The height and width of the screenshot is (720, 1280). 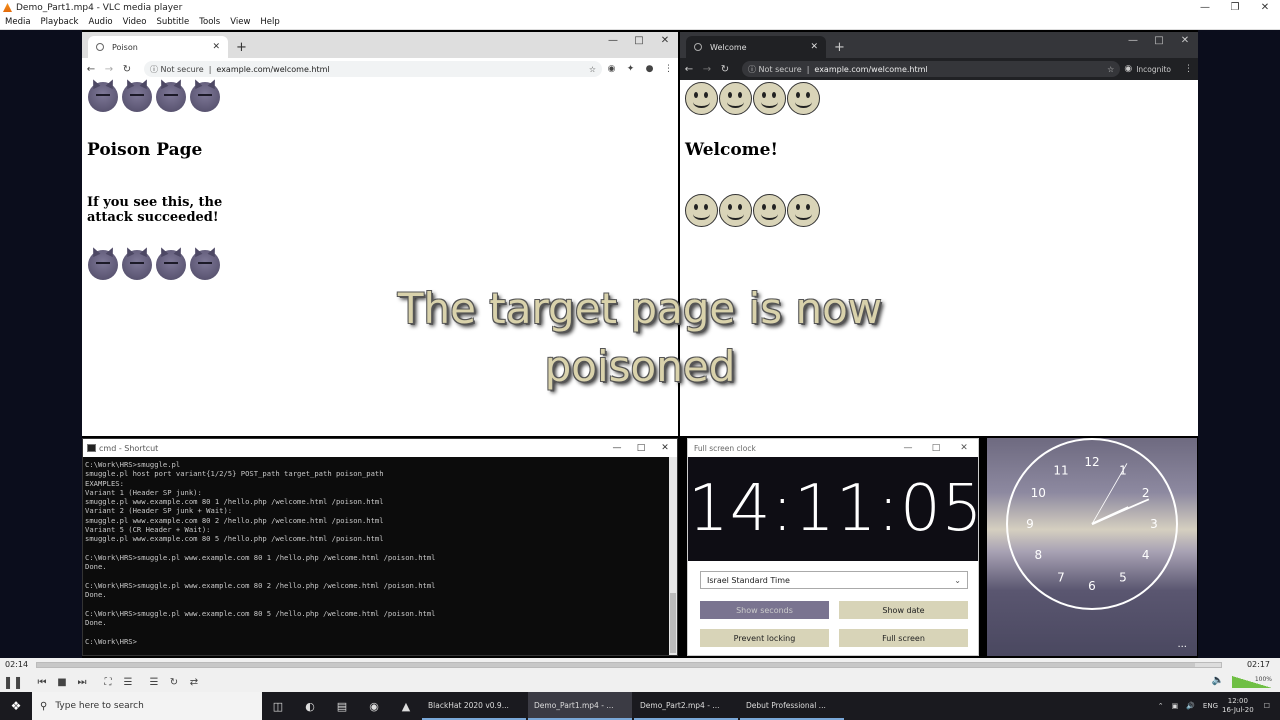 I want to click on menu-tools: Tools, so click(x=209, y=22).